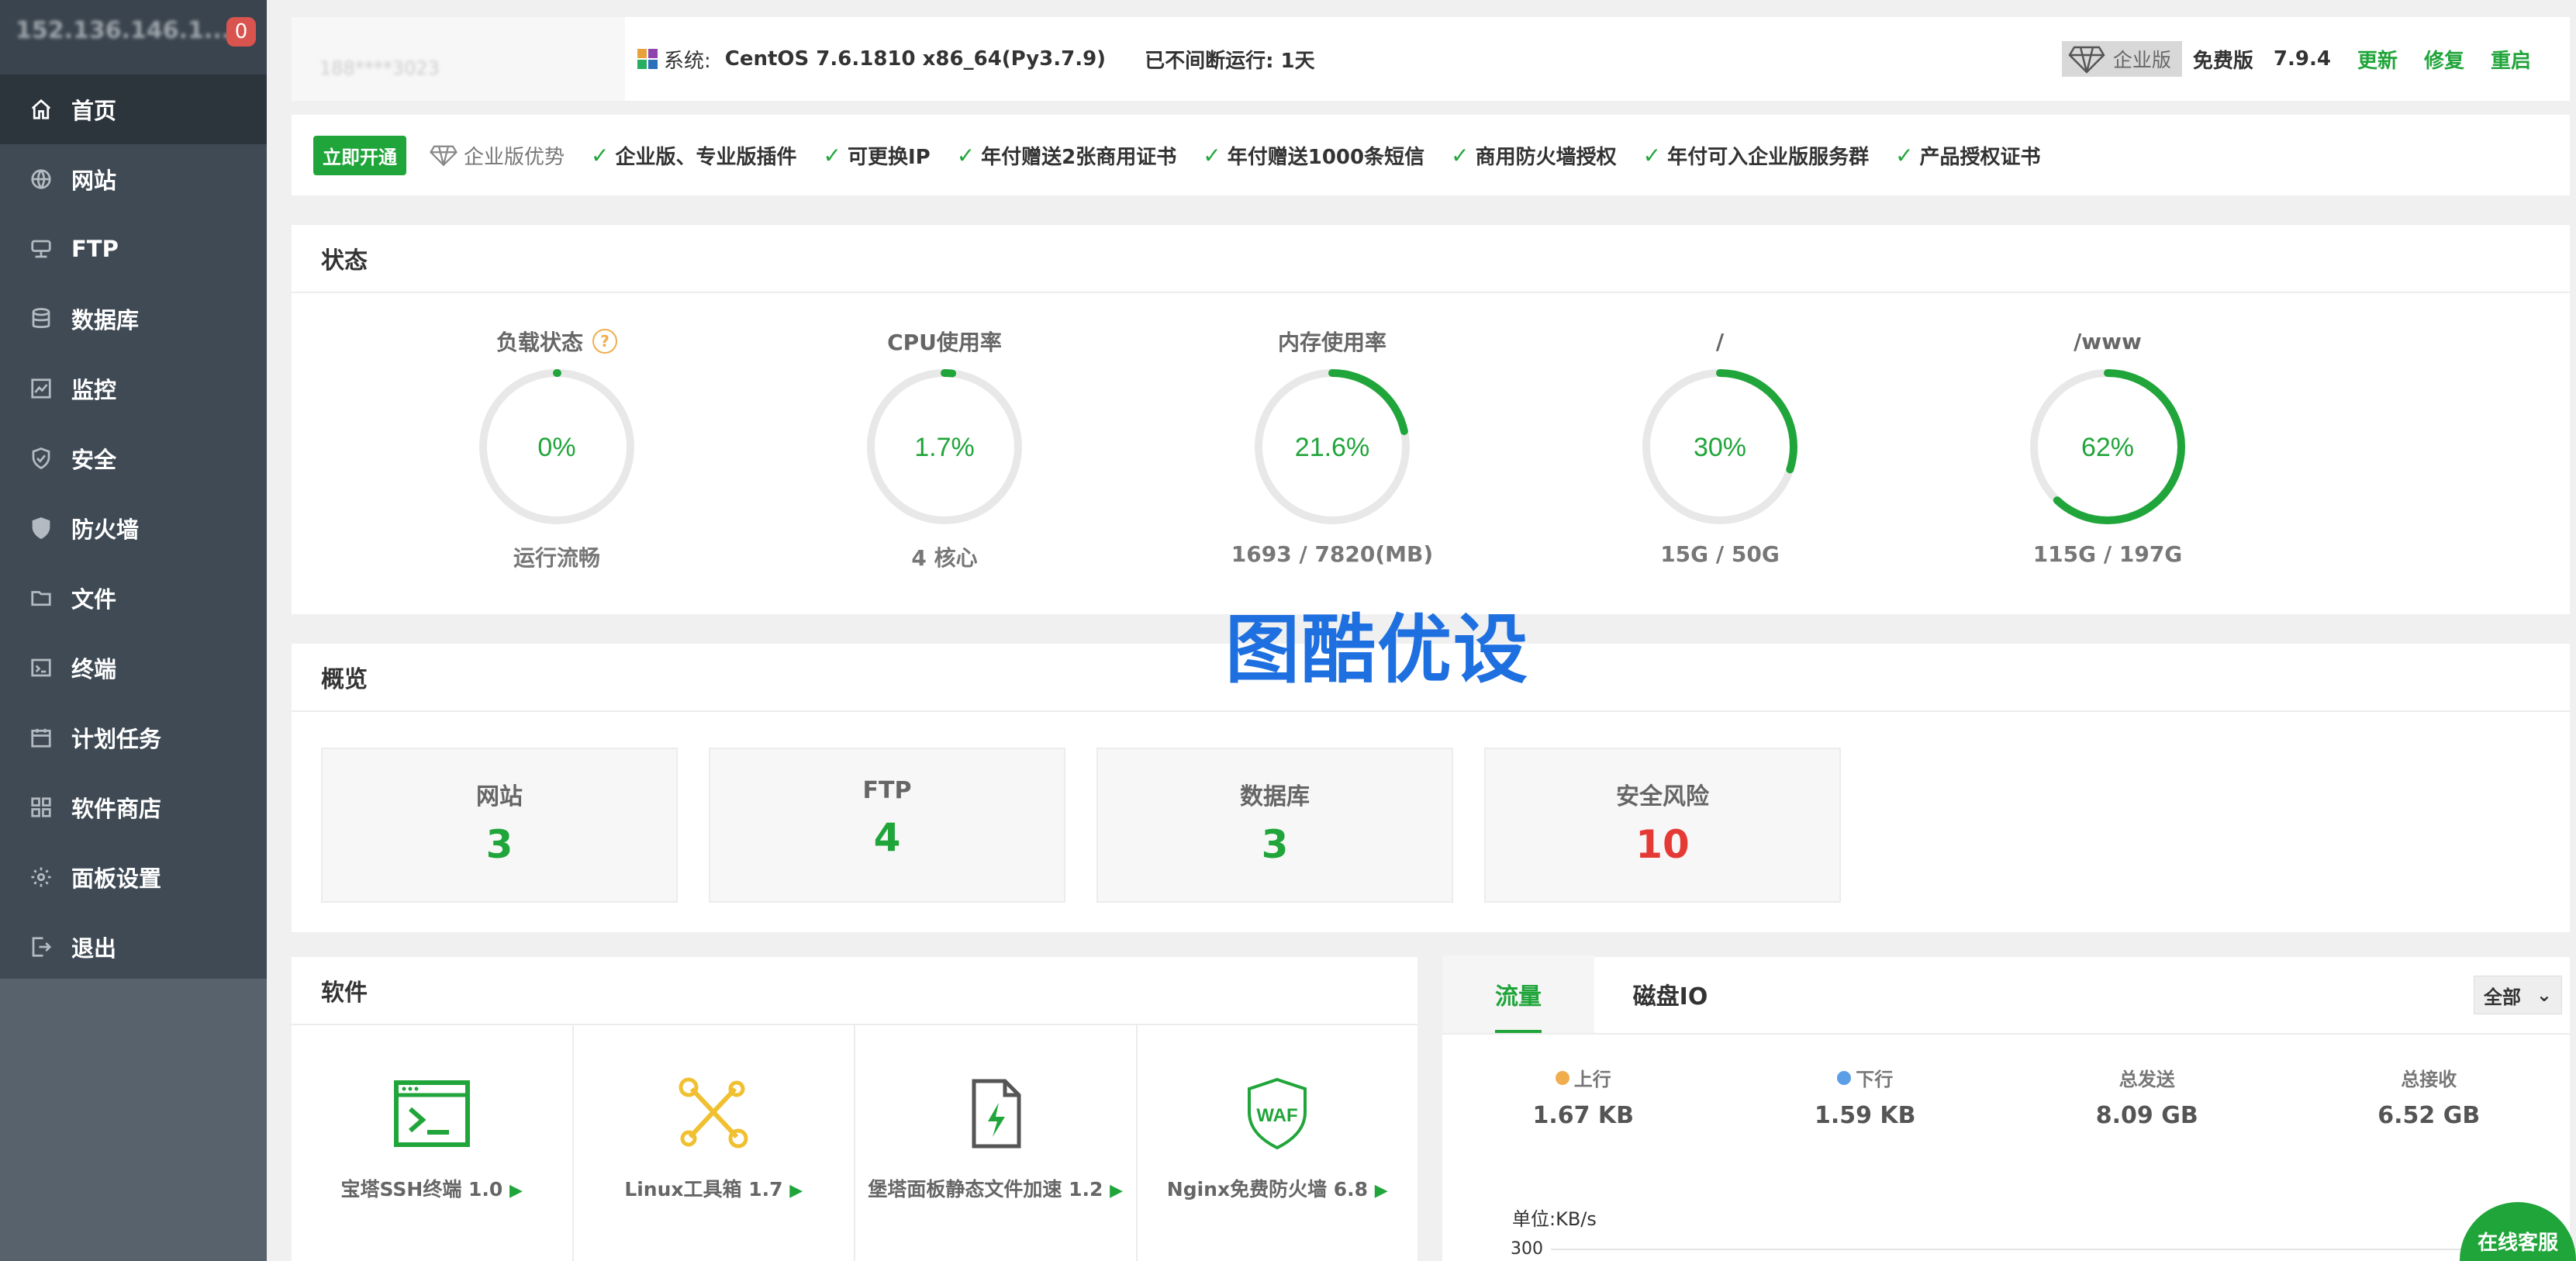  I want to click on sidebar-item-label: 退出, so click(94, 949).